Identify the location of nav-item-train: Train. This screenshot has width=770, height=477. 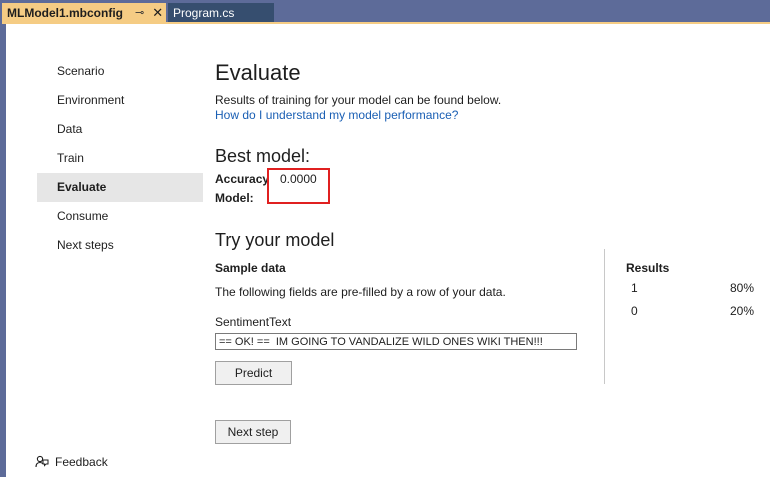
(120, 158).